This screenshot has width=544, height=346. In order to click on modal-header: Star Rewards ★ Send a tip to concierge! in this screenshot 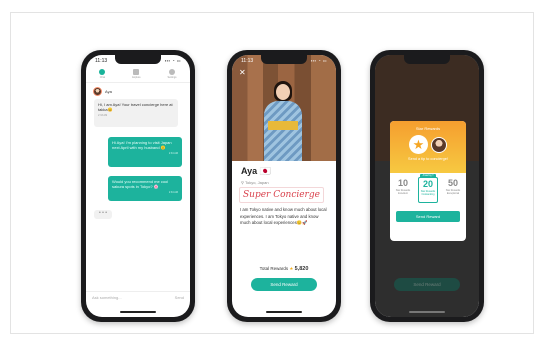, I will do `click(428, 147)`.